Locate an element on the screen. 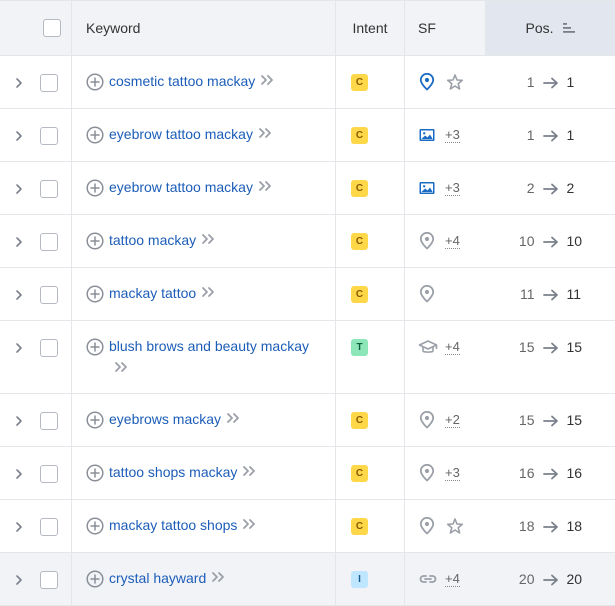 The image size is (615, 606). keyword-link: mackay tattoo shops is located at coordinates (183, 525).